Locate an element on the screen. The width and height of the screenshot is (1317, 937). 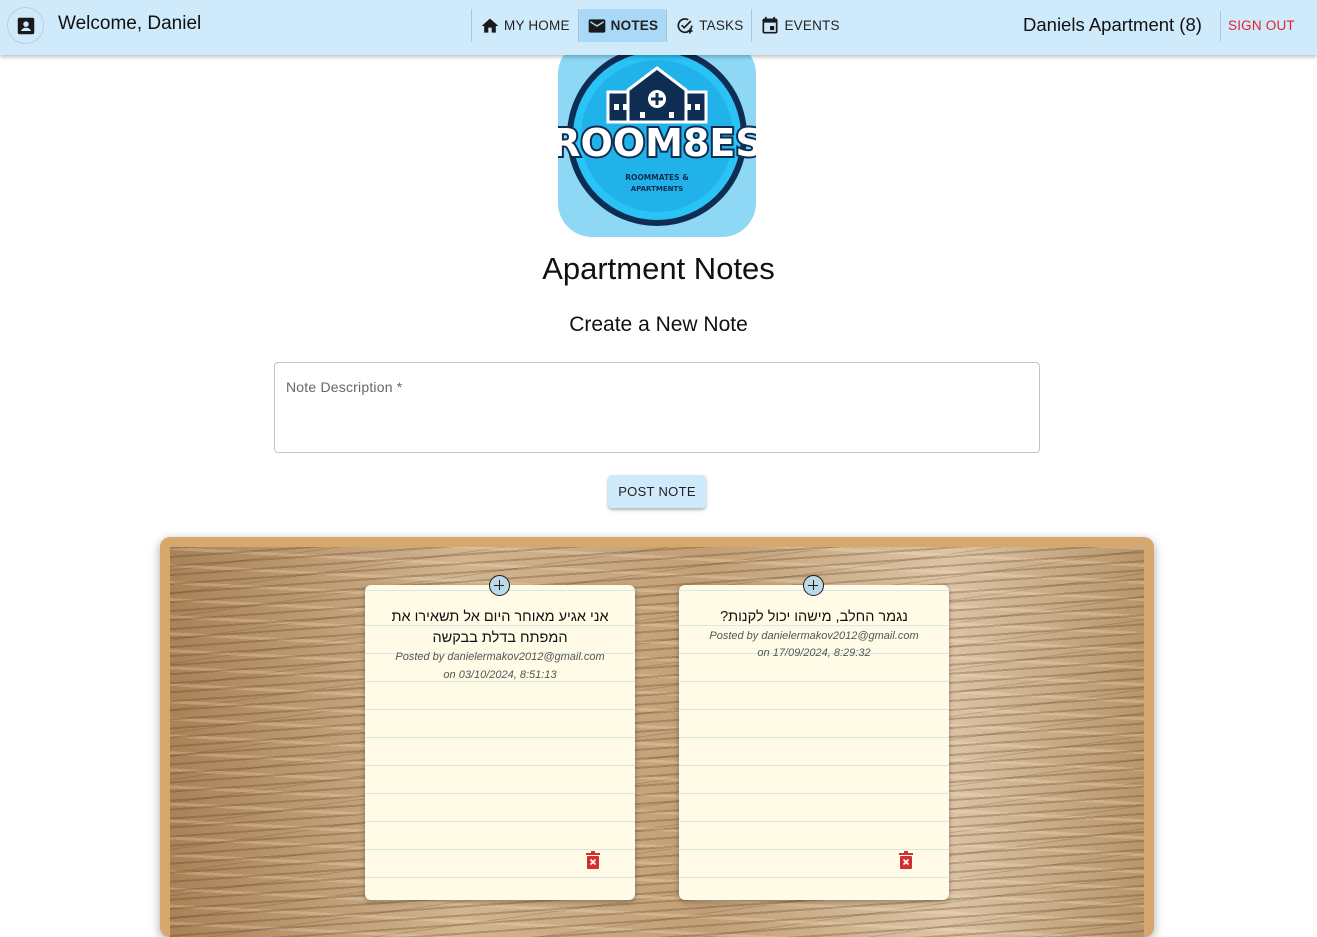
nav-events-label: EVENTS is located at coordinates (812, 25).